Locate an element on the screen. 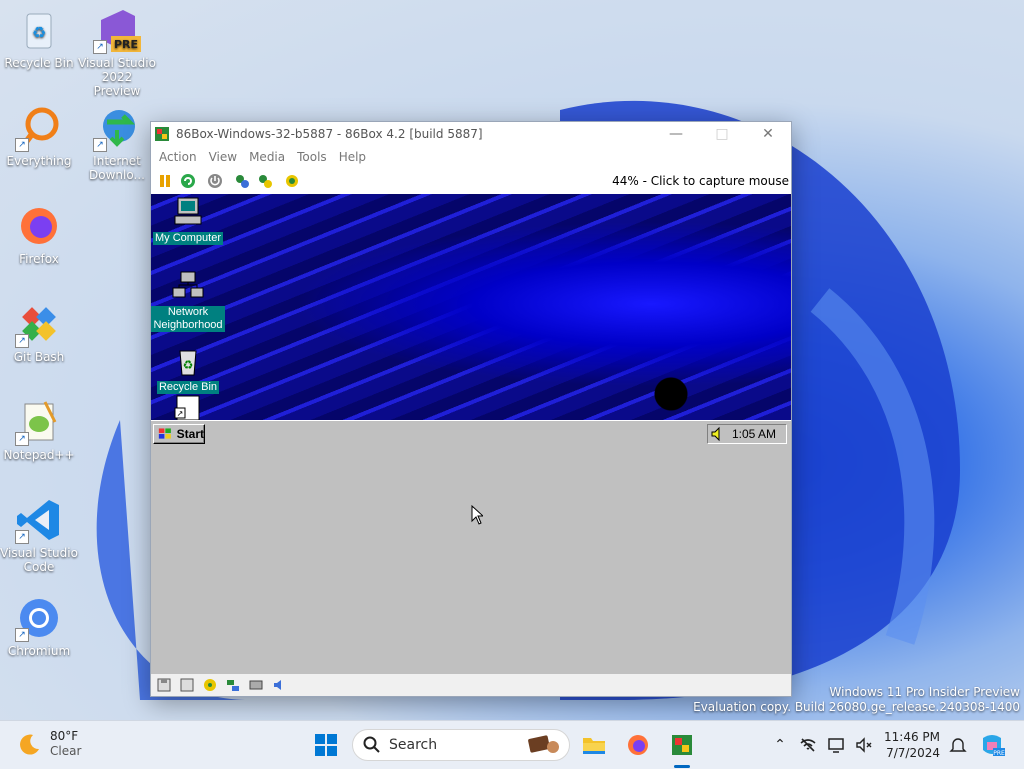  desktop-icon-everything: ↗ Everything is located at coordinates (39, 136).